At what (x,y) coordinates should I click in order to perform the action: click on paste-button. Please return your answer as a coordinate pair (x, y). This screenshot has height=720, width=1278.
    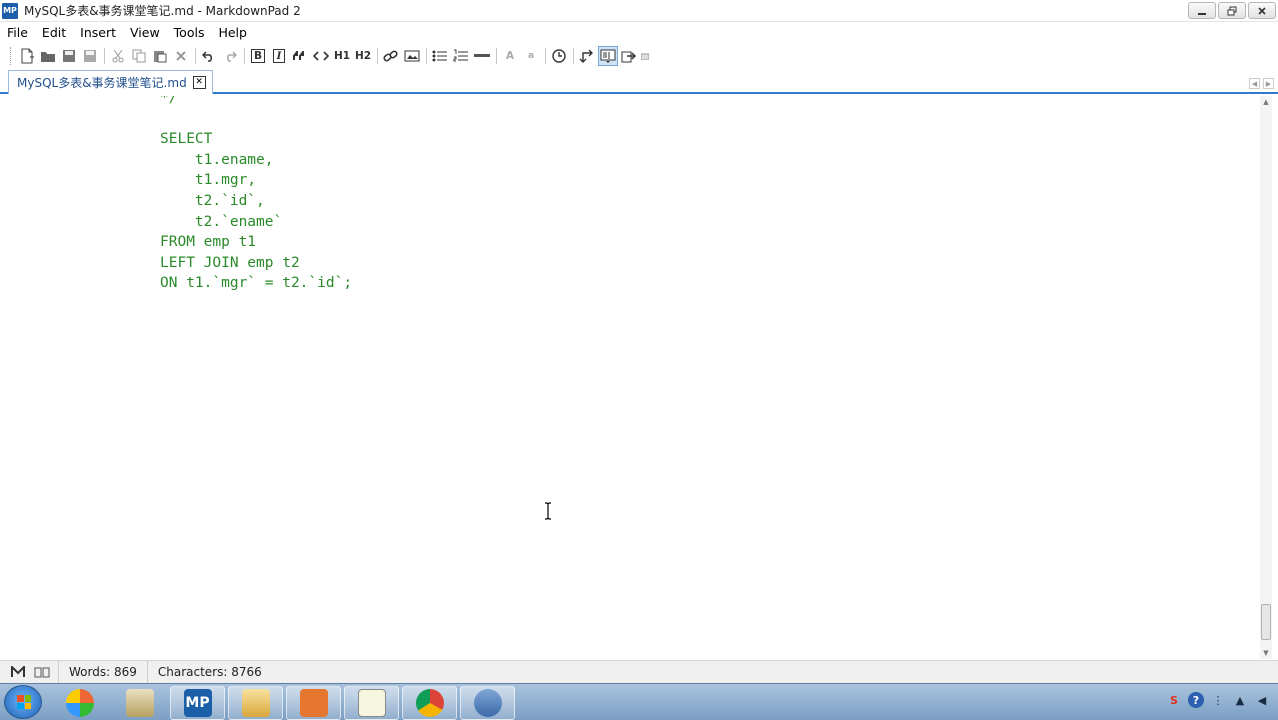
    Looking at the image, I should click on (160, 56).